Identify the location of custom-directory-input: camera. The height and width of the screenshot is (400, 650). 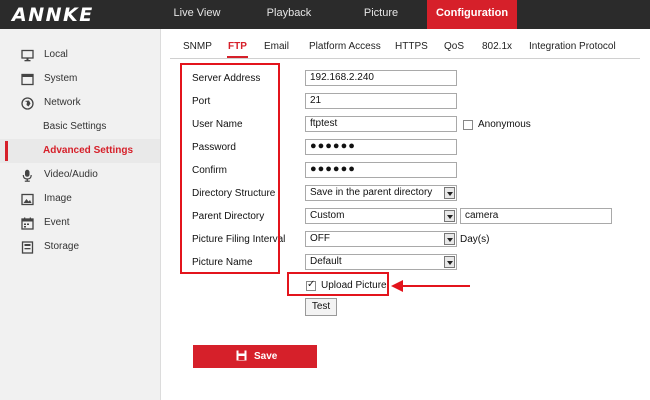
(536, 216).